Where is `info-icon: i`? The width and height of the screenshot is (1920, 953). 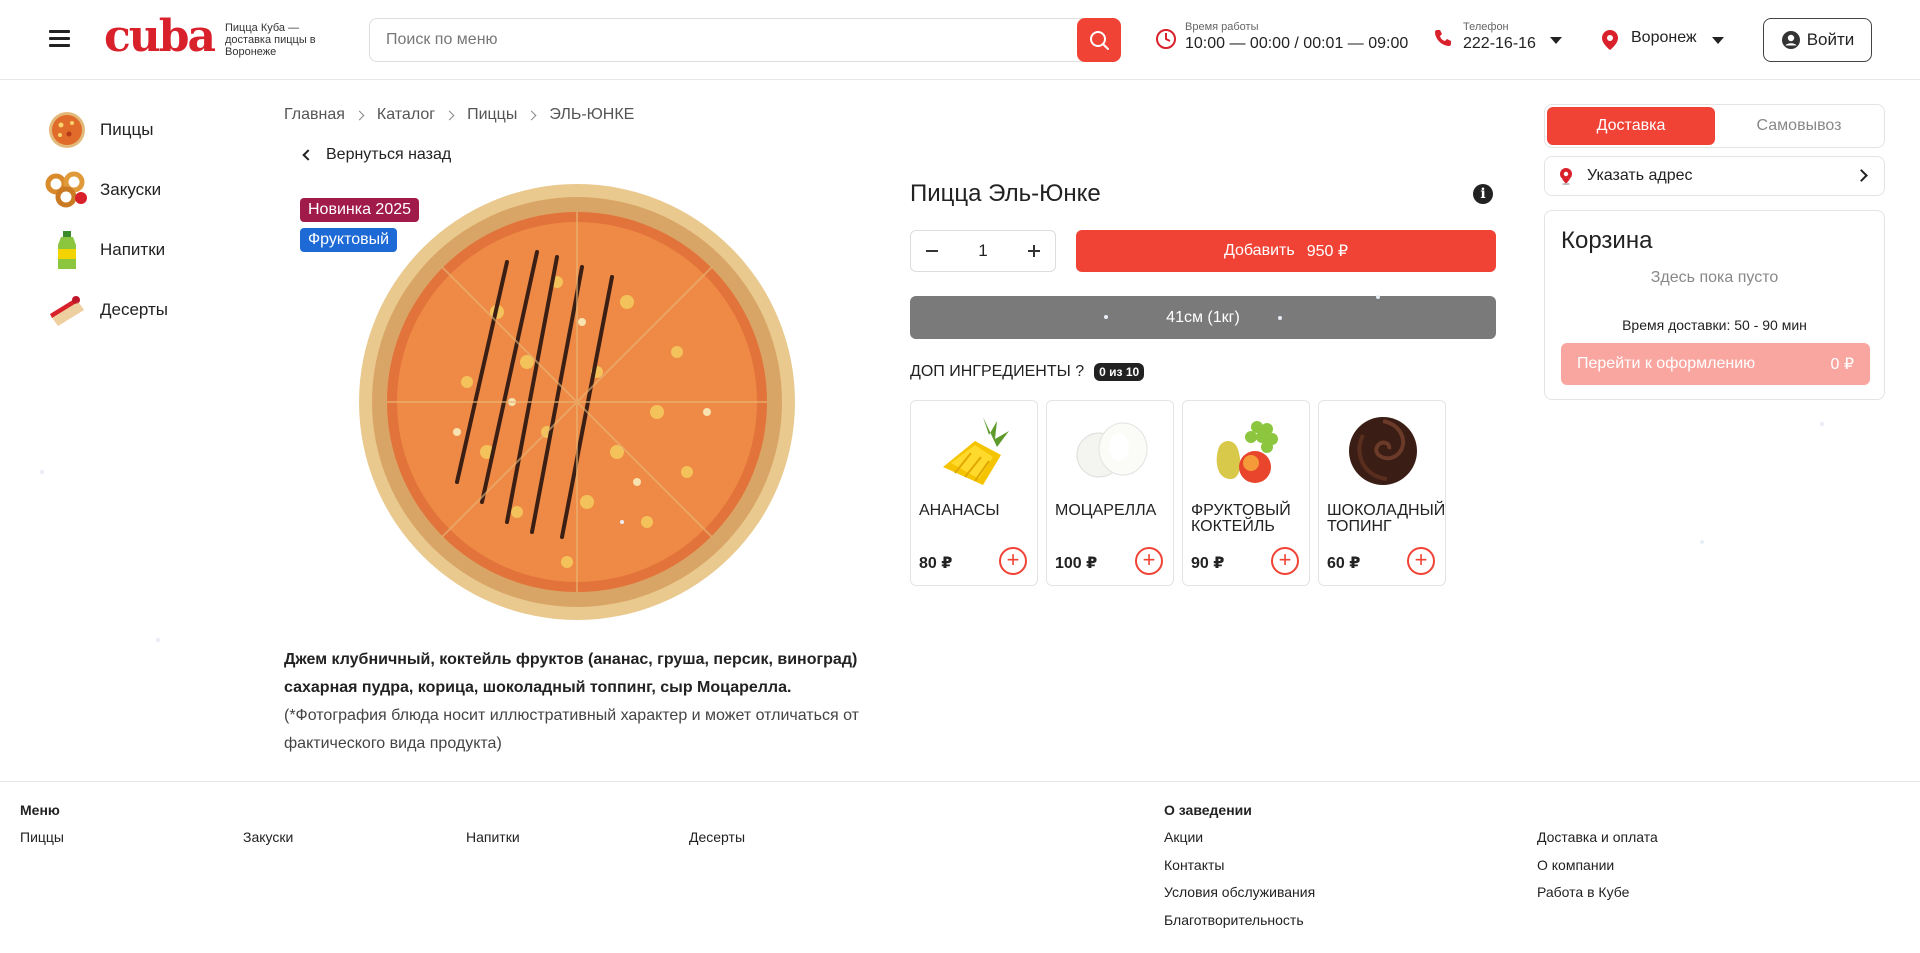 info-icon: i is located at coordinates (1483, 194).